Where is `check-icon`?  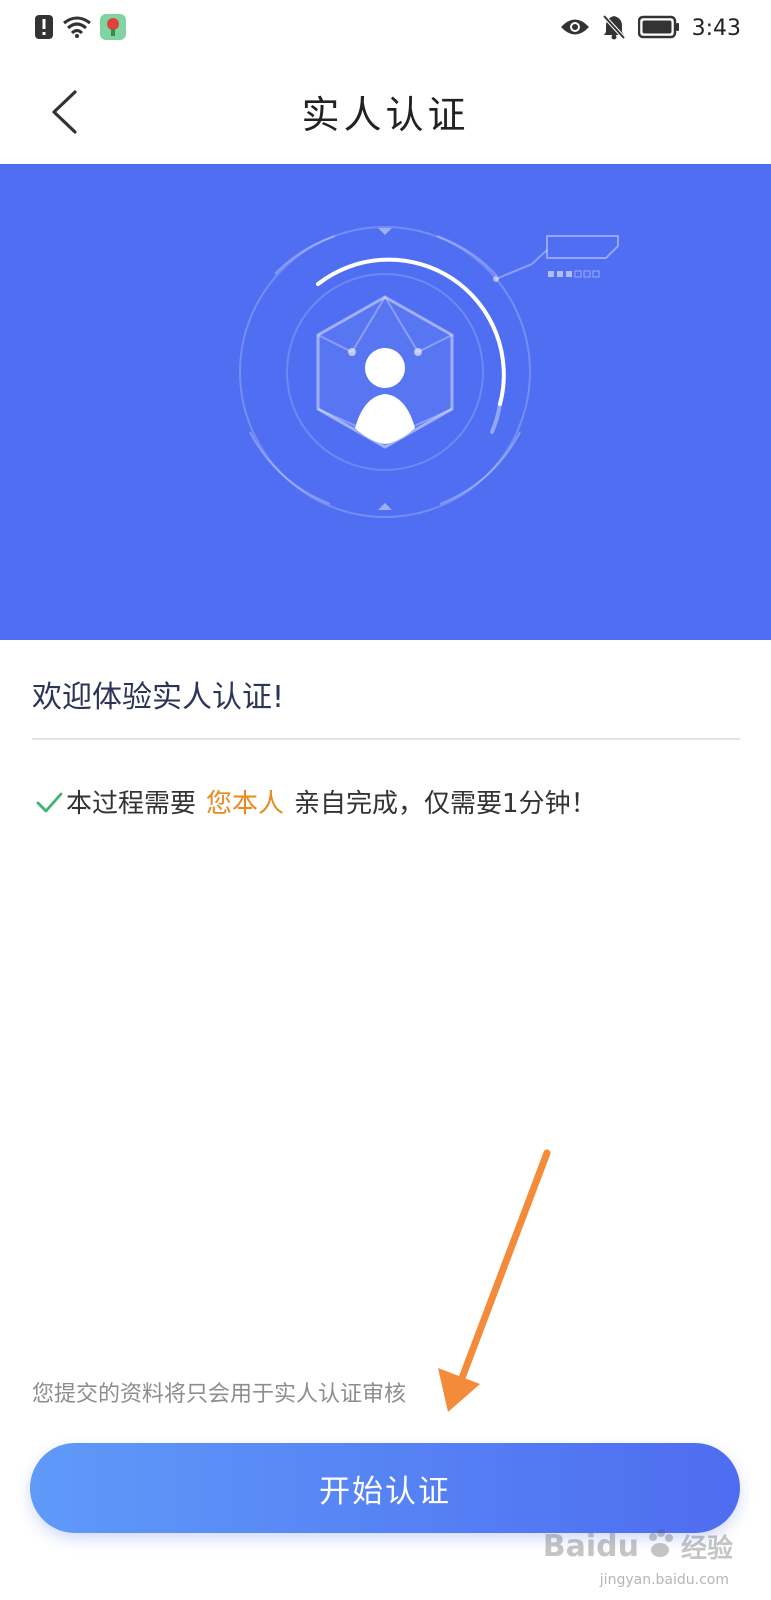
check-icon is located at coordinates (49, 802).